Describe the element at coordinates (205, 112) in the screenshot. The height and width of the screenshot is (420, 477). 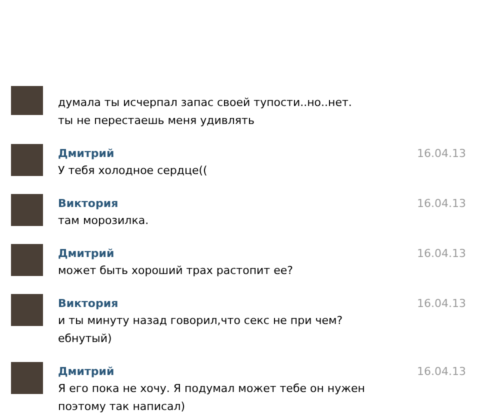
I see `message-text: думала ты исчерпал запас своей тупости..но..нет. ты не перестаешь меня удивлять` at that location.